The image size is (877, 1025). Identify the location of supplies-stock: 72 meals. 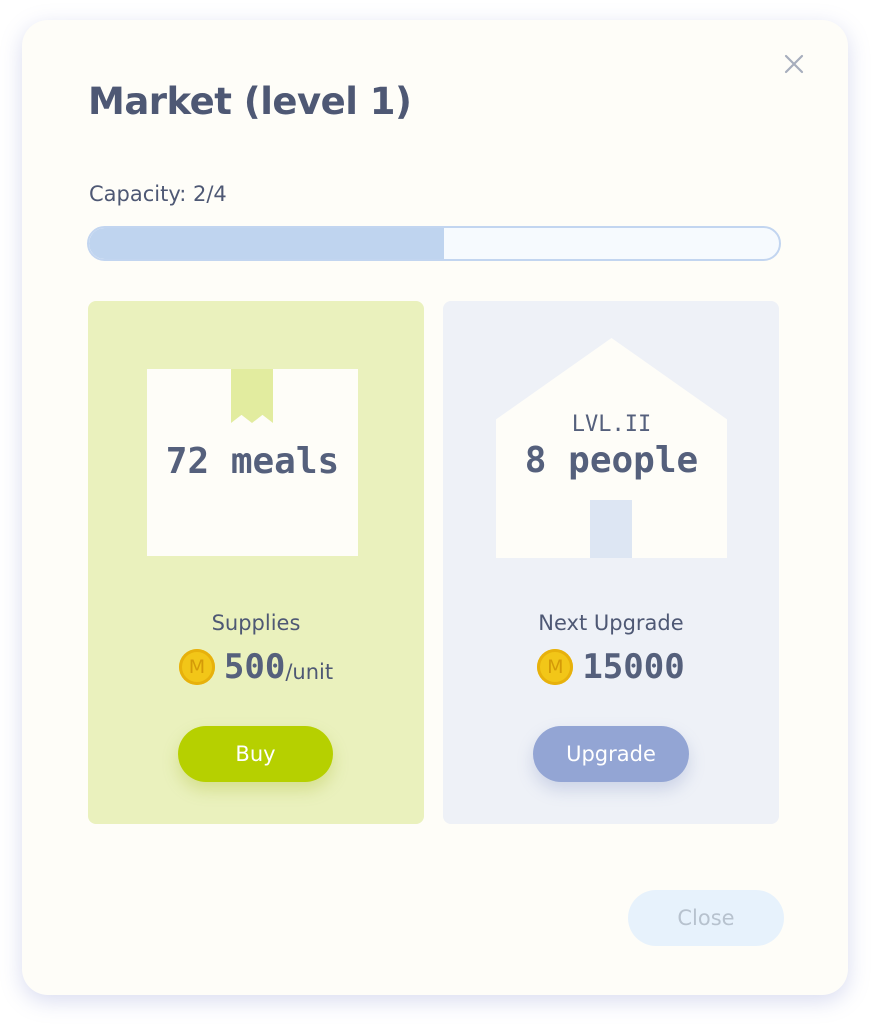
(252, 461).